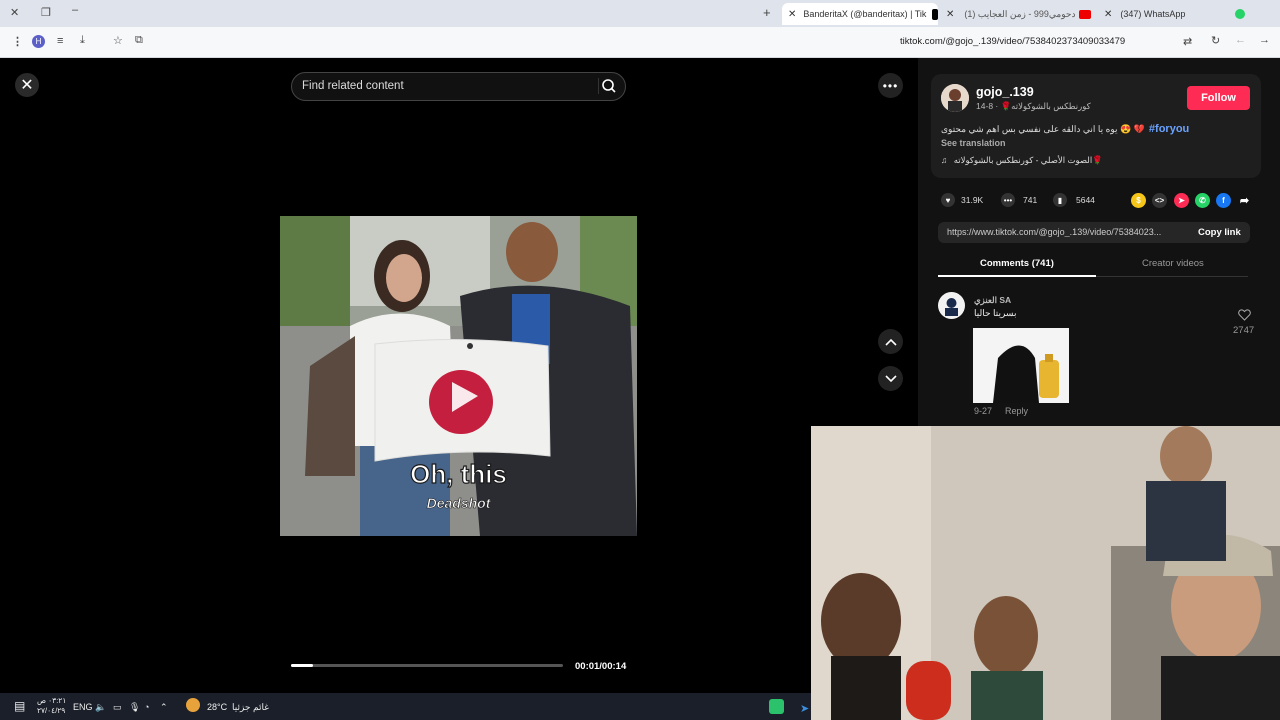 Image resolution: width=1280 pixels, height=720 pixels. What do you see at coordinates (1045, 573) in the screenshot?
I see `webcam-scene` at bounding box center [1045, 573].